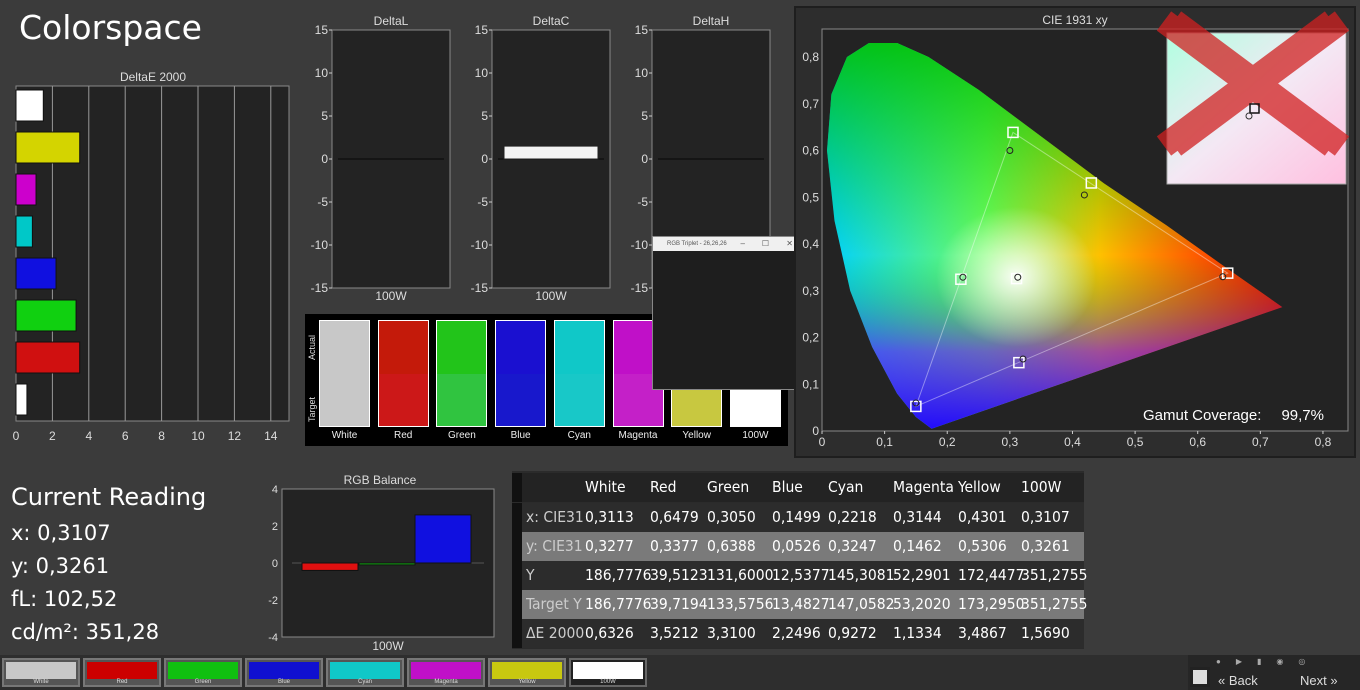 The height and width of the screenshot is (690, 1360). What do you see at coordinates (203, 682) in the screenshot?
I see `swatch-label: Green` at bounding box center [203, 682].